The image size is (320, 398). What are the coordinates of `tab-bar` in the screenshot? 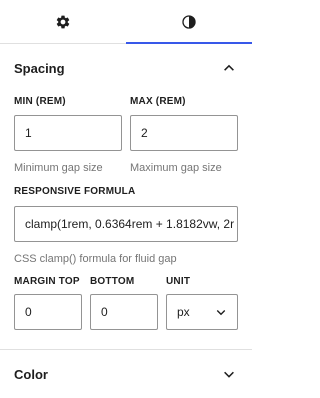 It's located at (126, 22).